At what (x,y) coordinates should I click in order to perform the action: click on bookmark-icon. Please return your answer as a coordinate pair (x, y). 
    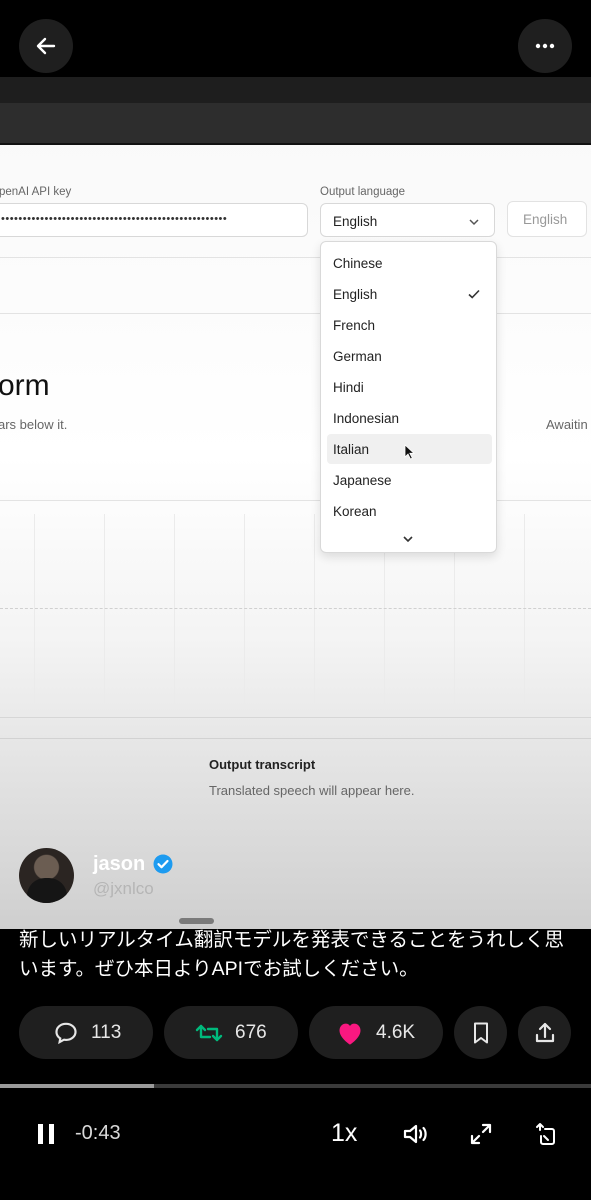
    Looking at the image, I should click on (480, 1032).